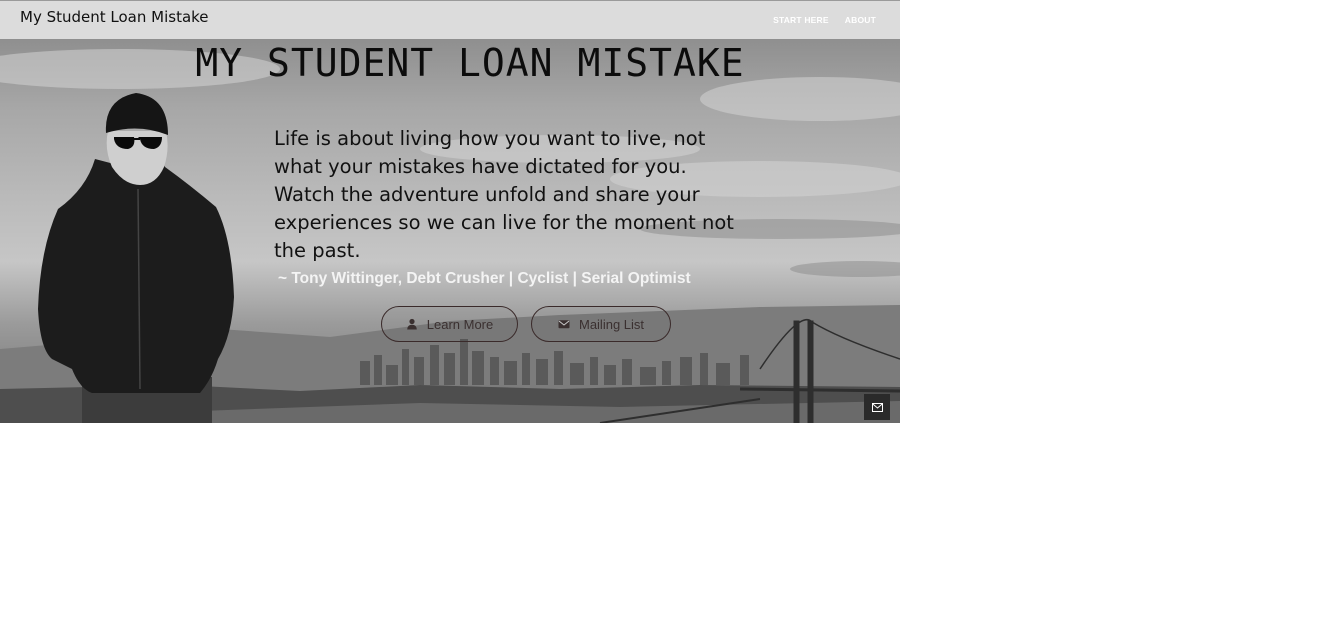 The image size is (1344, 633). What do you see at coordinates (412, 324) in the screenshot?
I see `user-icon` at bounding box center [412, 324].